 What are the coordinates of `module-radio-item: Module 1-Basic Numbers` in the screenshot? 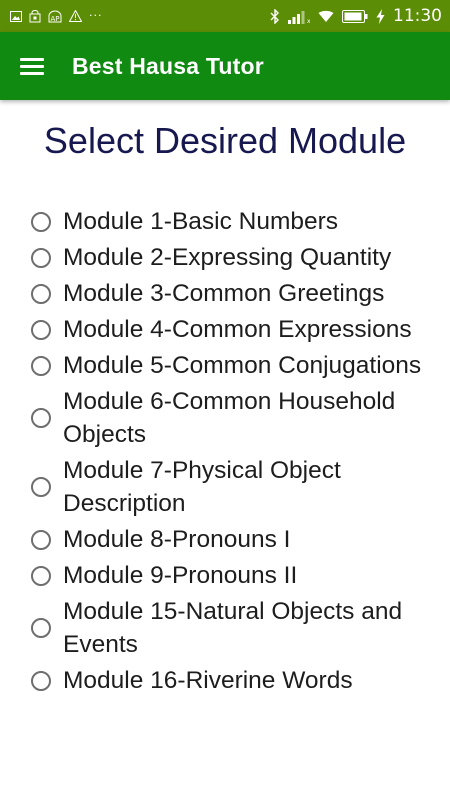 It's located at (236, 221).